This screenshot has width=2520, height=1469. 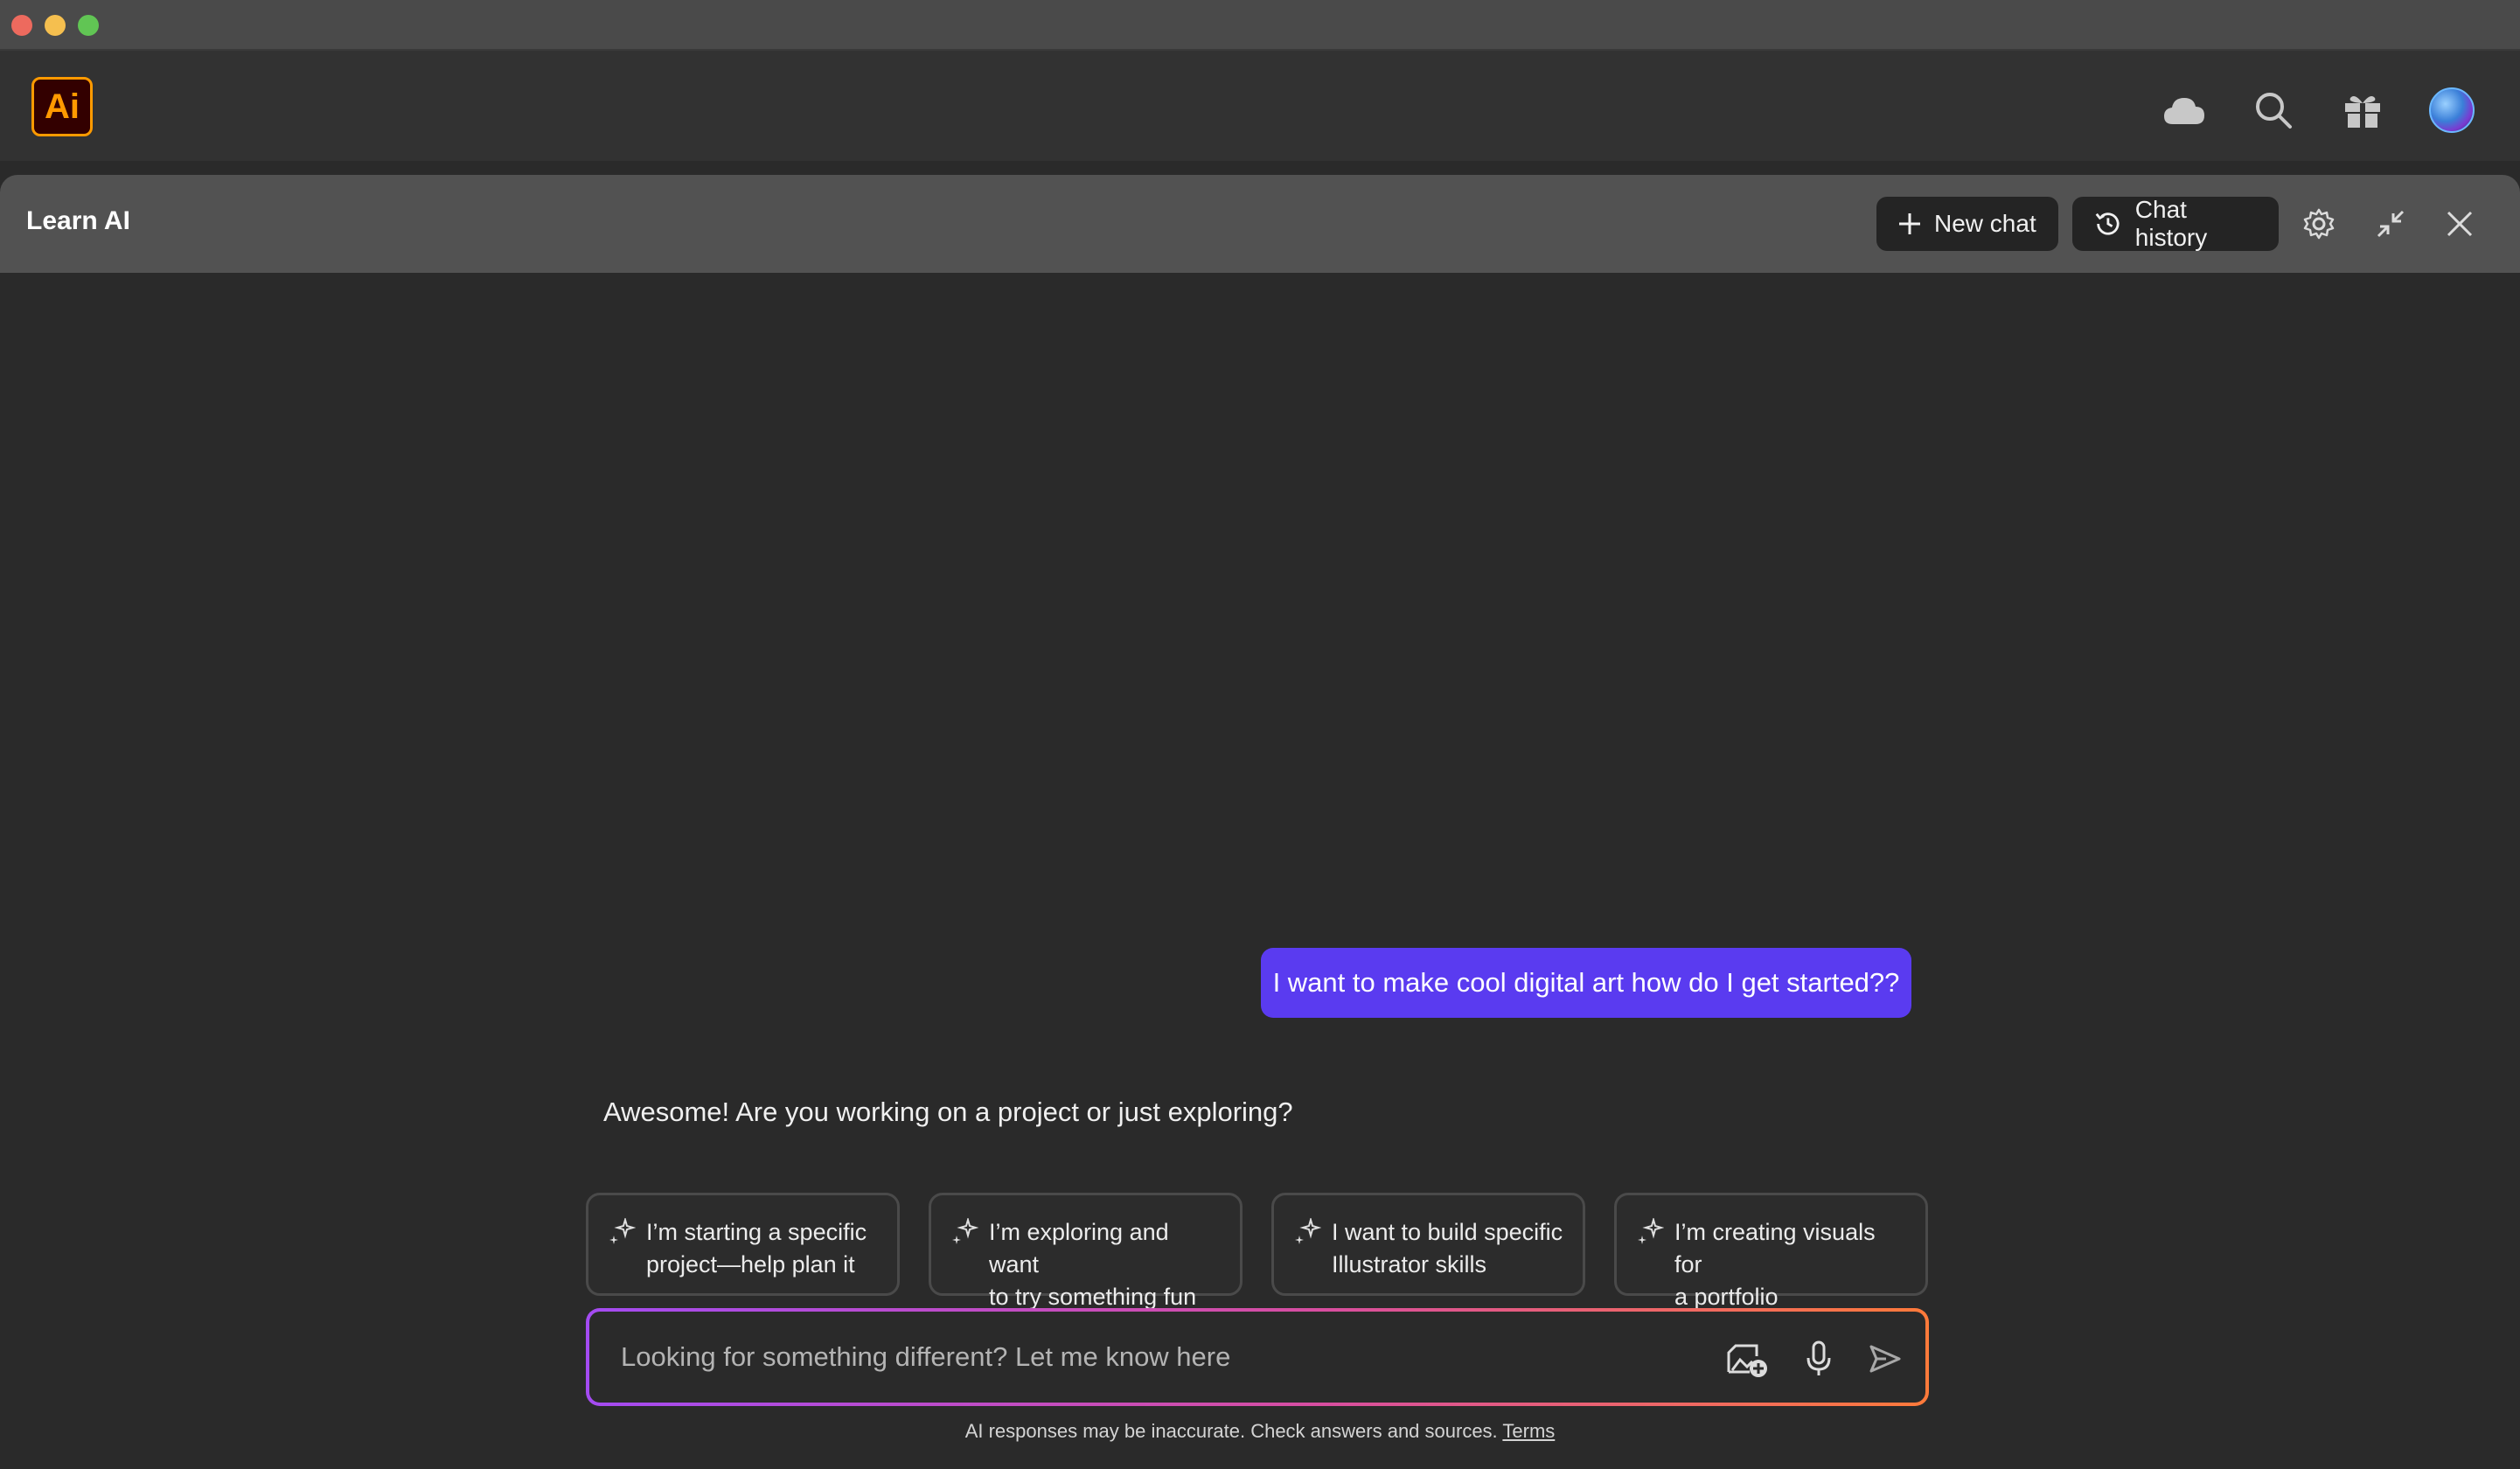 What do you see at coordinates (2318, 110) in the screenshot?
I see `app-header-icons` at bounding box center [2318, 110].